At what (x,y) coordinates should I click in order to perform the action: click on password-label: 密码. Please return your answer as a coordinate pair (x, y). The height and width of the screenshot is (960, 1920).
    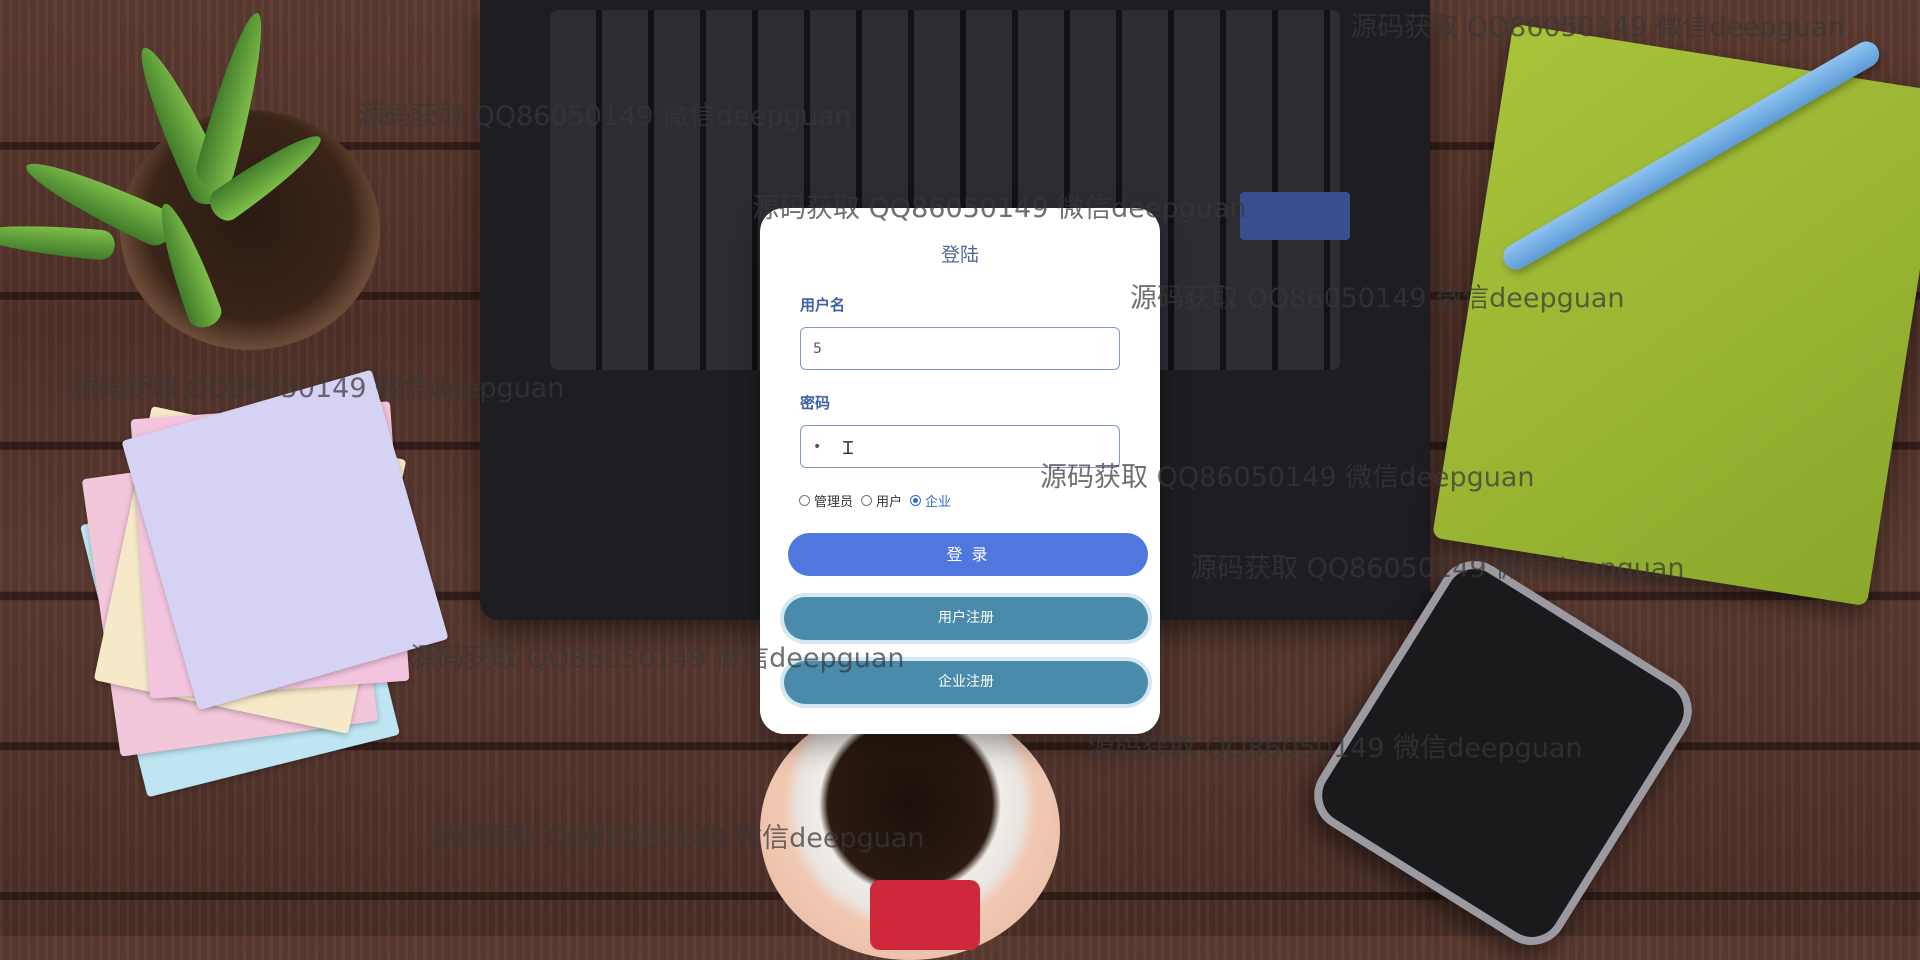
    Looking at the image, I should click on (815, 403).